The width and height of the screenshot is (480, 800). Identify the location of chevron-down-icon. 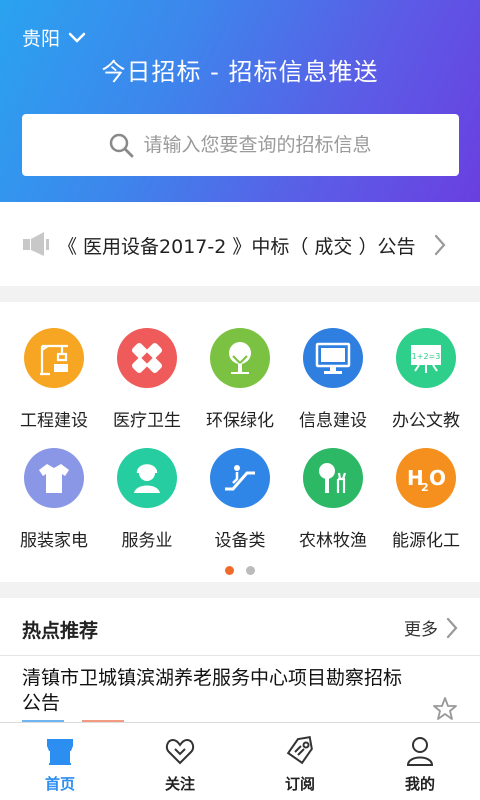
(77, 37).